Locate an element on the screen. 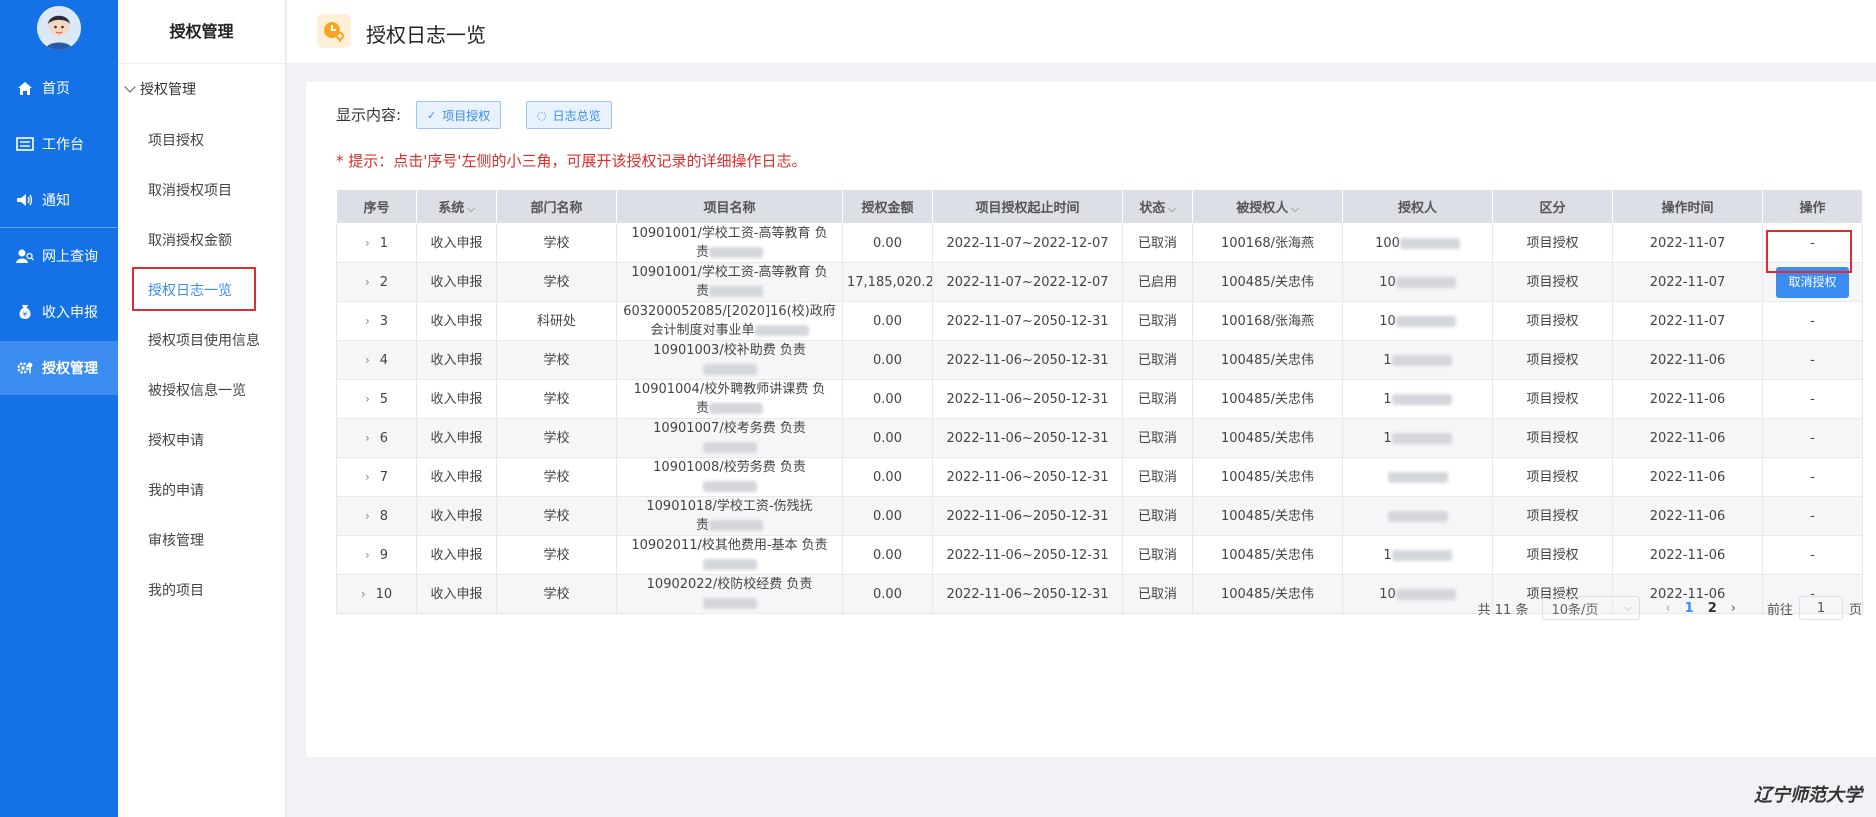  subnav-item-cancel-amount: 取消授权金额 is located at coordinates (190, 240).